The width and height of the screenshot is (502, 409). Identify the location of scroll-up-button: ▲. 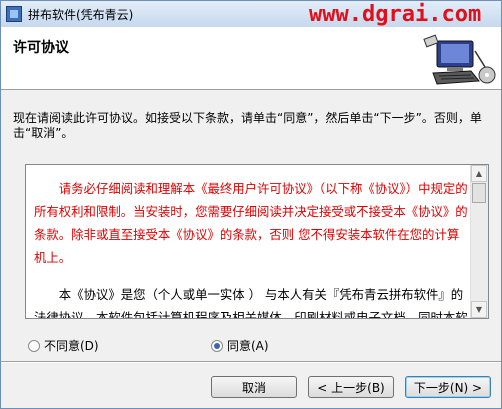
(479, 173).